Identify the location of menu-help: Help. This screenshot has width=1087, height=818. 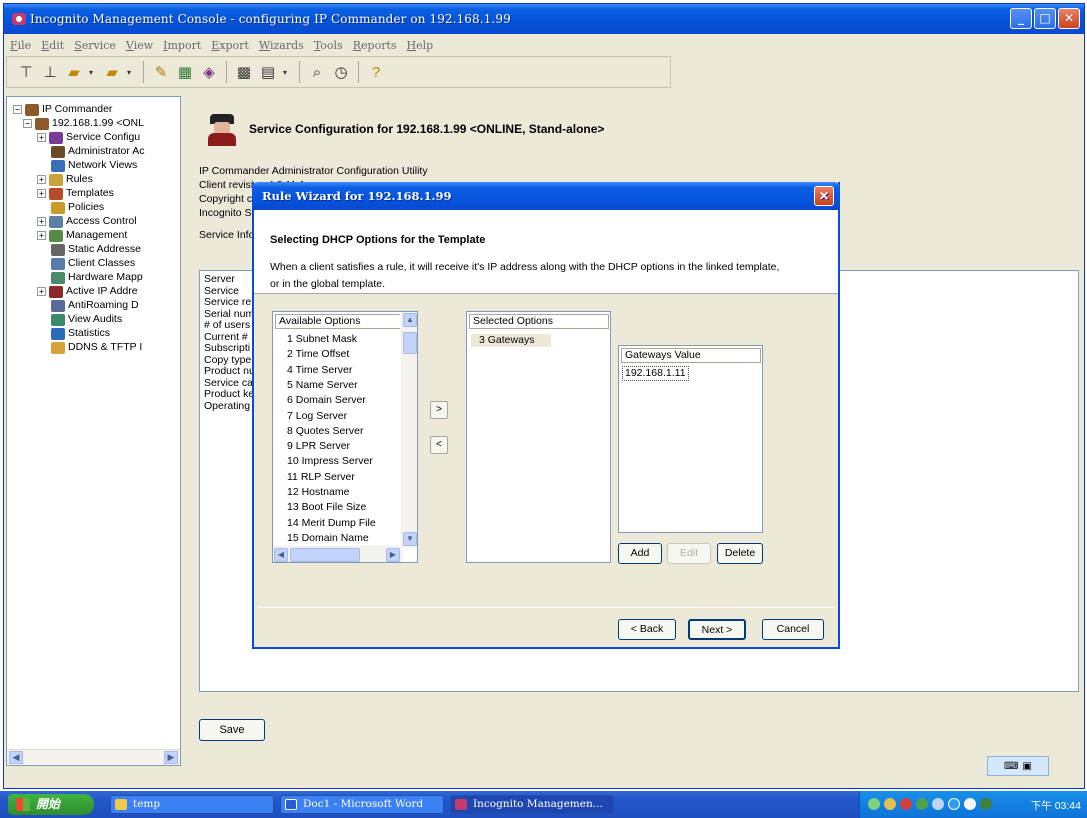
(420, 45).